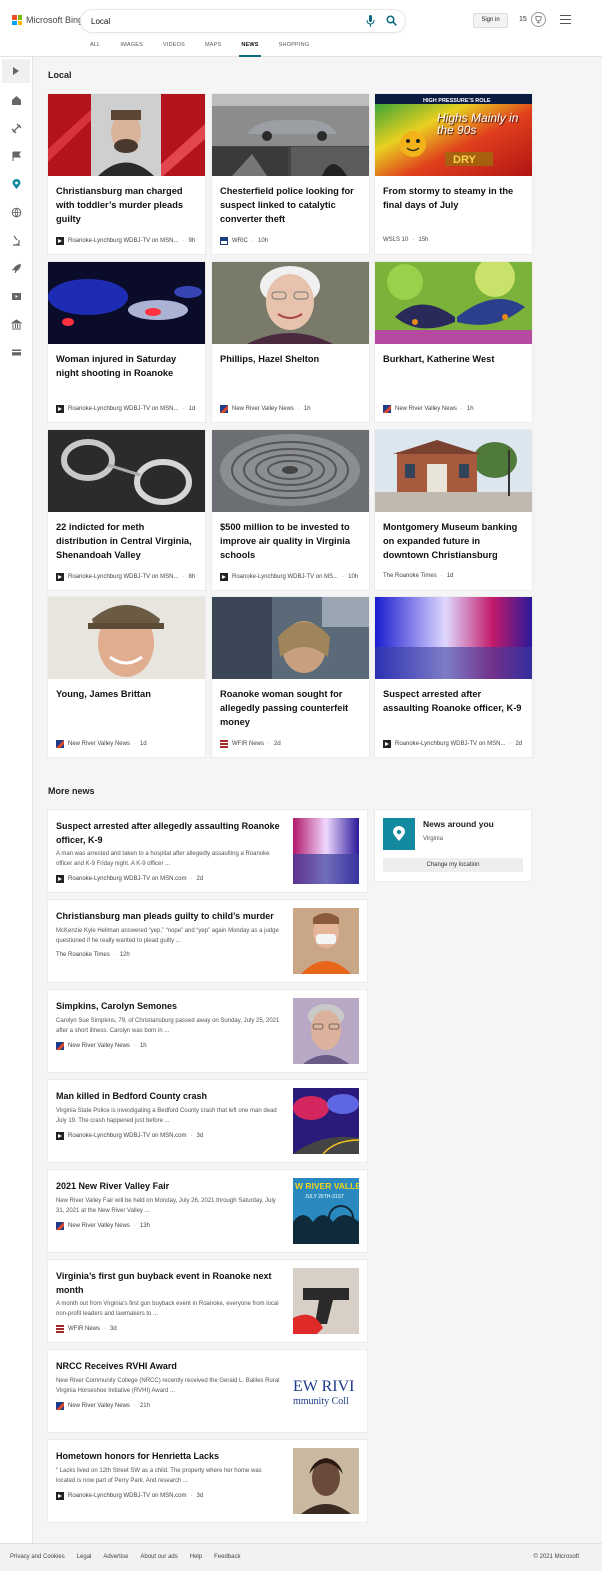  What do you see at coordinates (174, 48) in the screenshot?
I see `tab-videos: VIDEOS` at bounding box center [174, 48].